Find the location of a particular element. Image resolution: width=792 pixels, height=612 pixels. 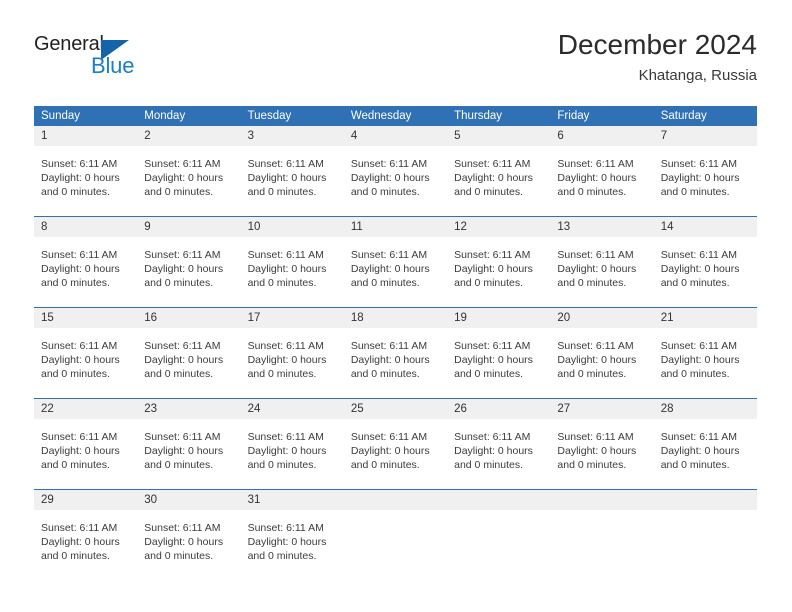

day-number: 9 is located at coordinates (188, 227).